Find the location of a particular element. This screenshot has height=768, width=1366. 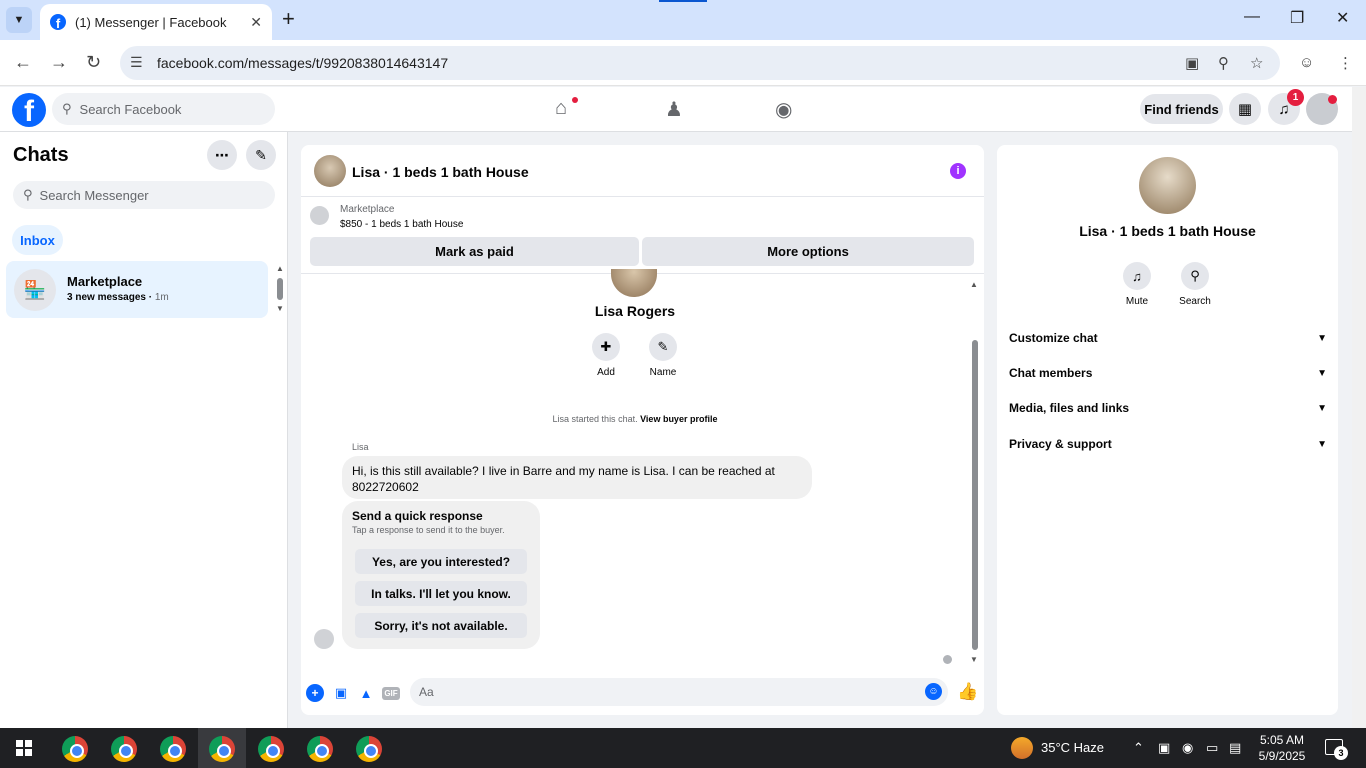

view-buyer-profile-link: View buyer profile is located at coordinates (678, 419).